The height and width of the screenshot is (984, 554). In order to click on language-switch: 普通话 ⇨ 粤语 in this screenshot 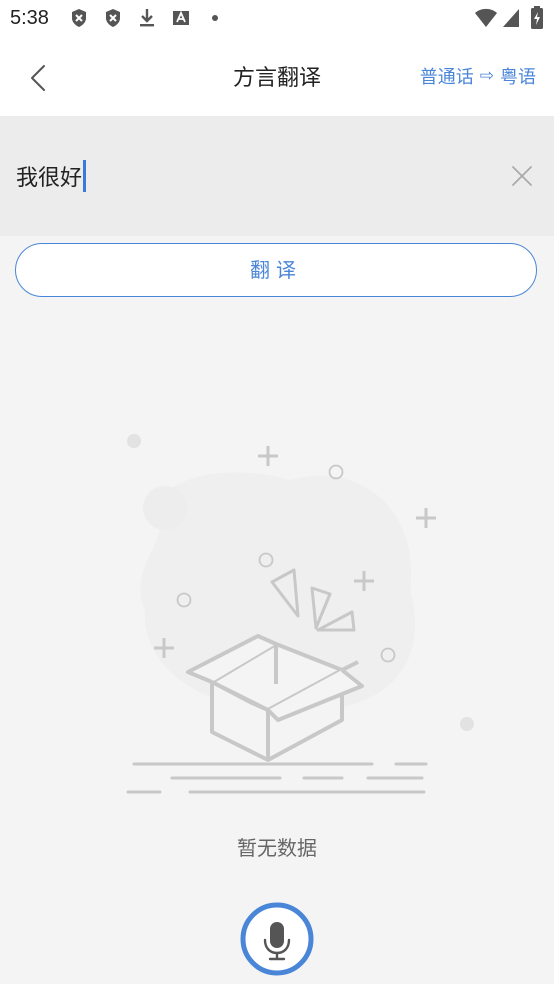, I will do `click(478, 76)`.